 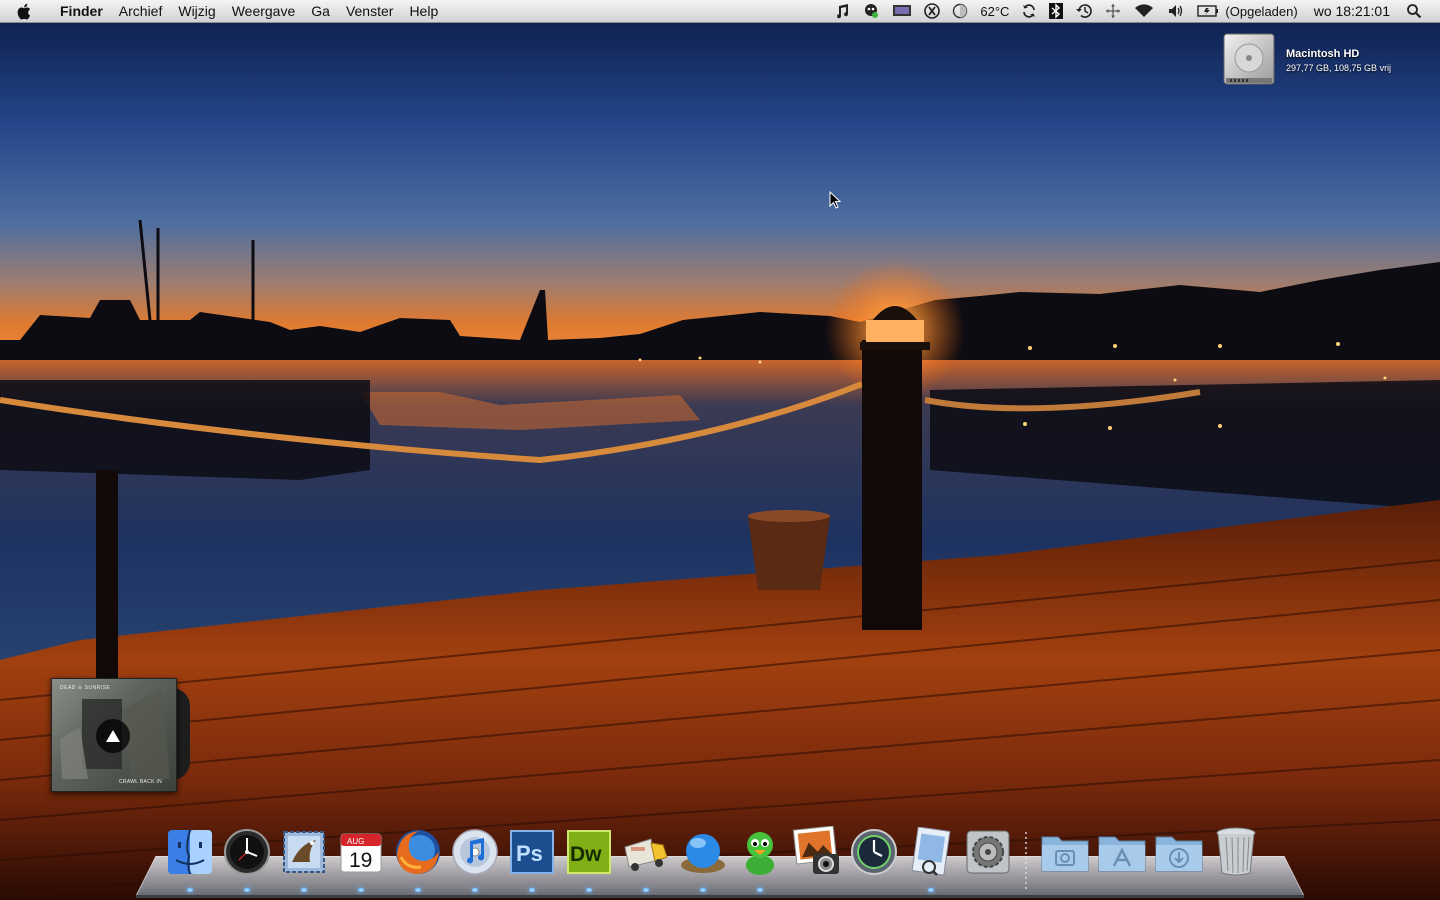 I want to click on downloads-stack-icon, so click(x=1179, y=852).